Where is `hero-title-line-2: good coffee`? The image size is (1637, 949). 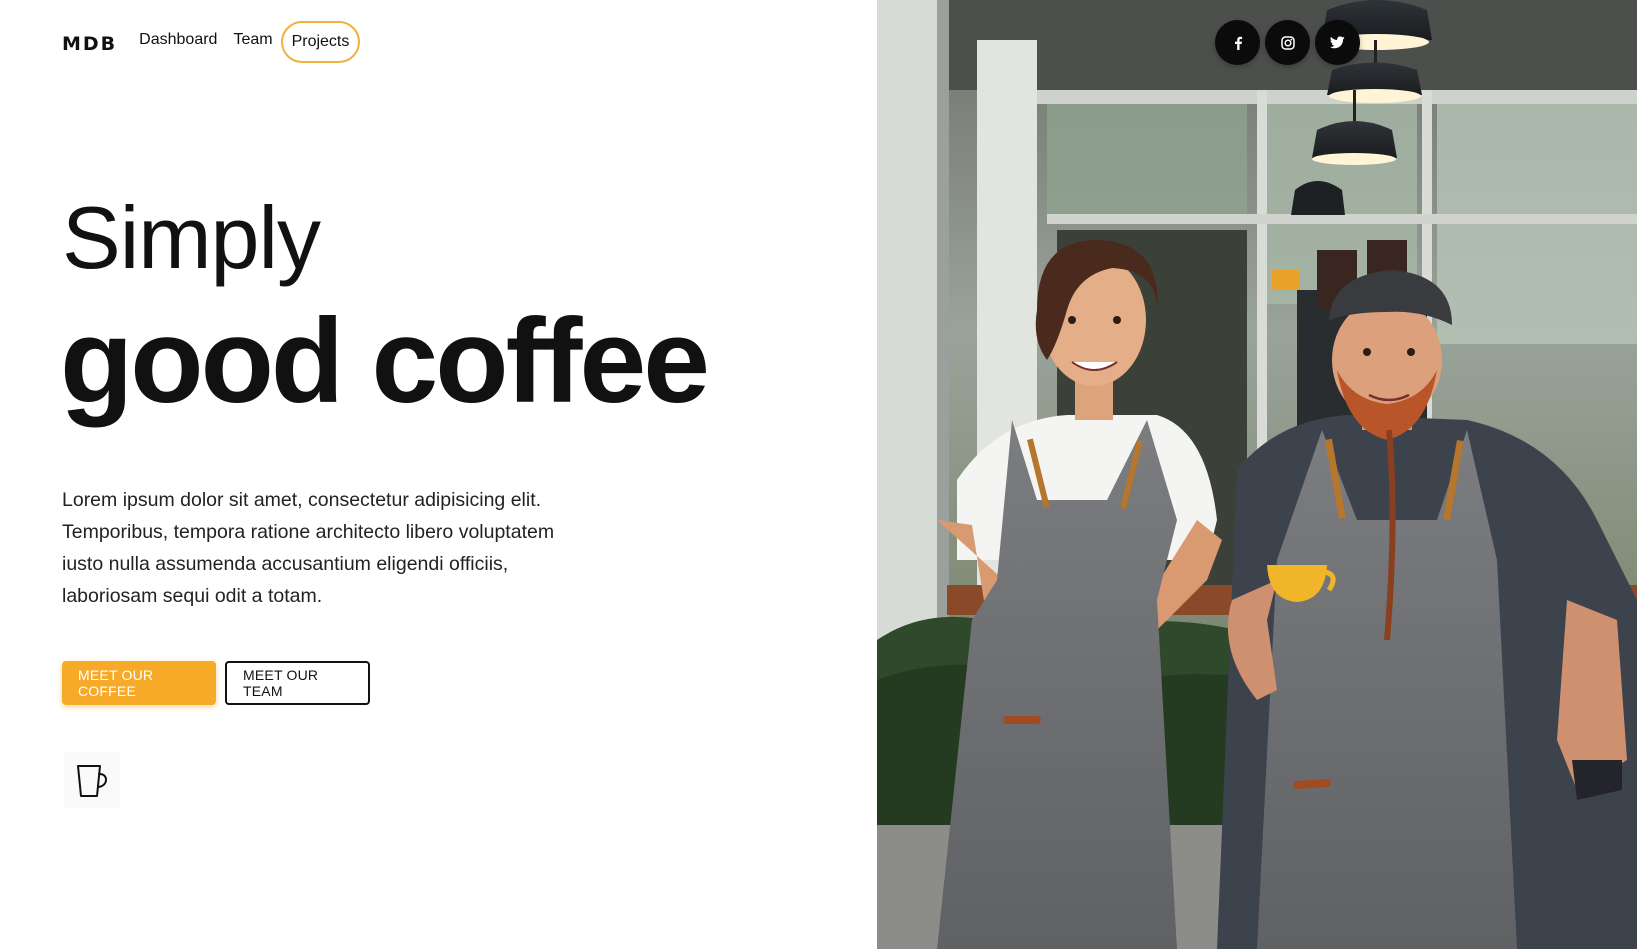 hero-title-line-2: good coffee is located at coordinates (385, 361).